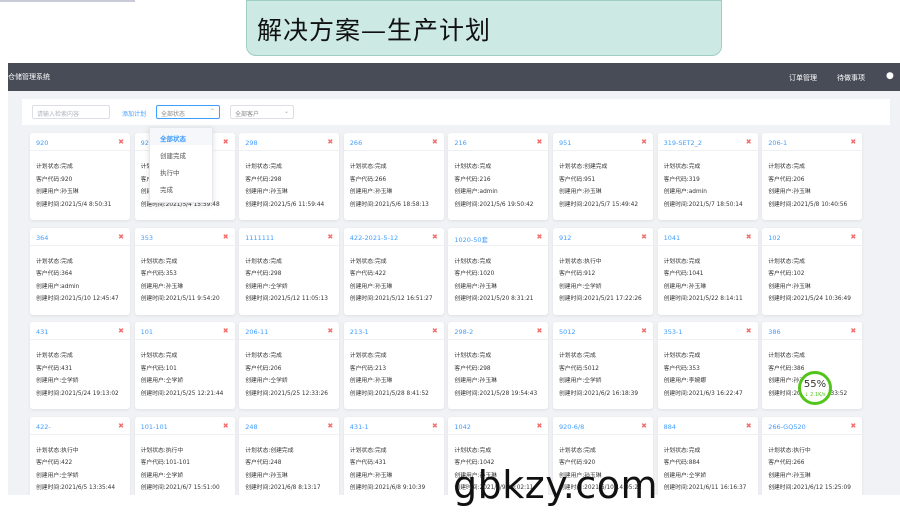  Describe the element at coordinates (583, 167) in the screenshot. I see `card-status: 计划状态:创建完成` at that location.